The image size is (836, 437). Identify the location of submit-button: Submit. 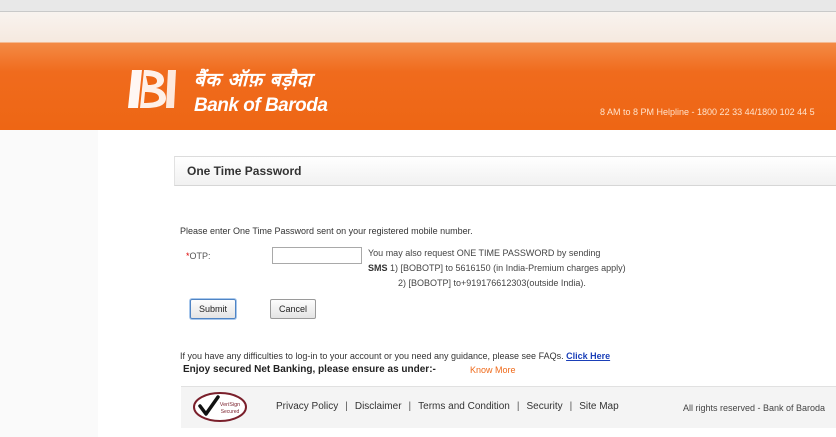
(213, 309).